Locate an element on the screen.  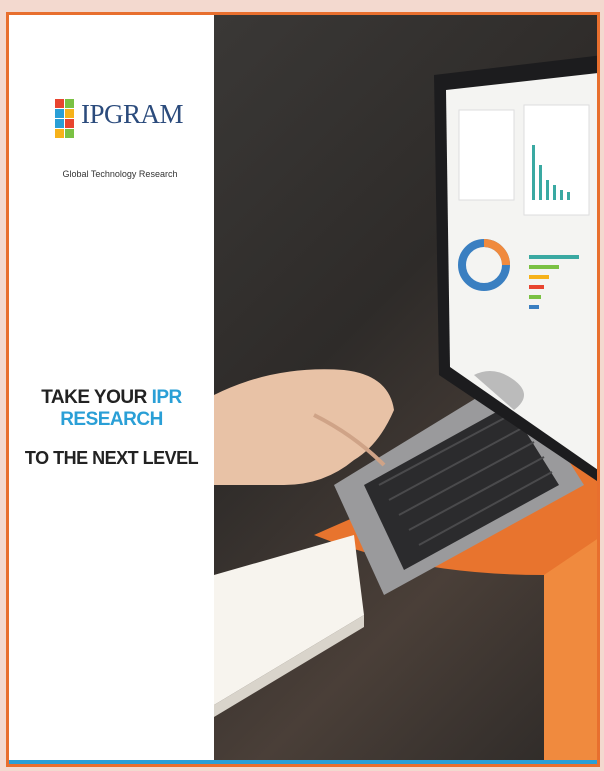
accent-bar is located at coordinates (303, 762).